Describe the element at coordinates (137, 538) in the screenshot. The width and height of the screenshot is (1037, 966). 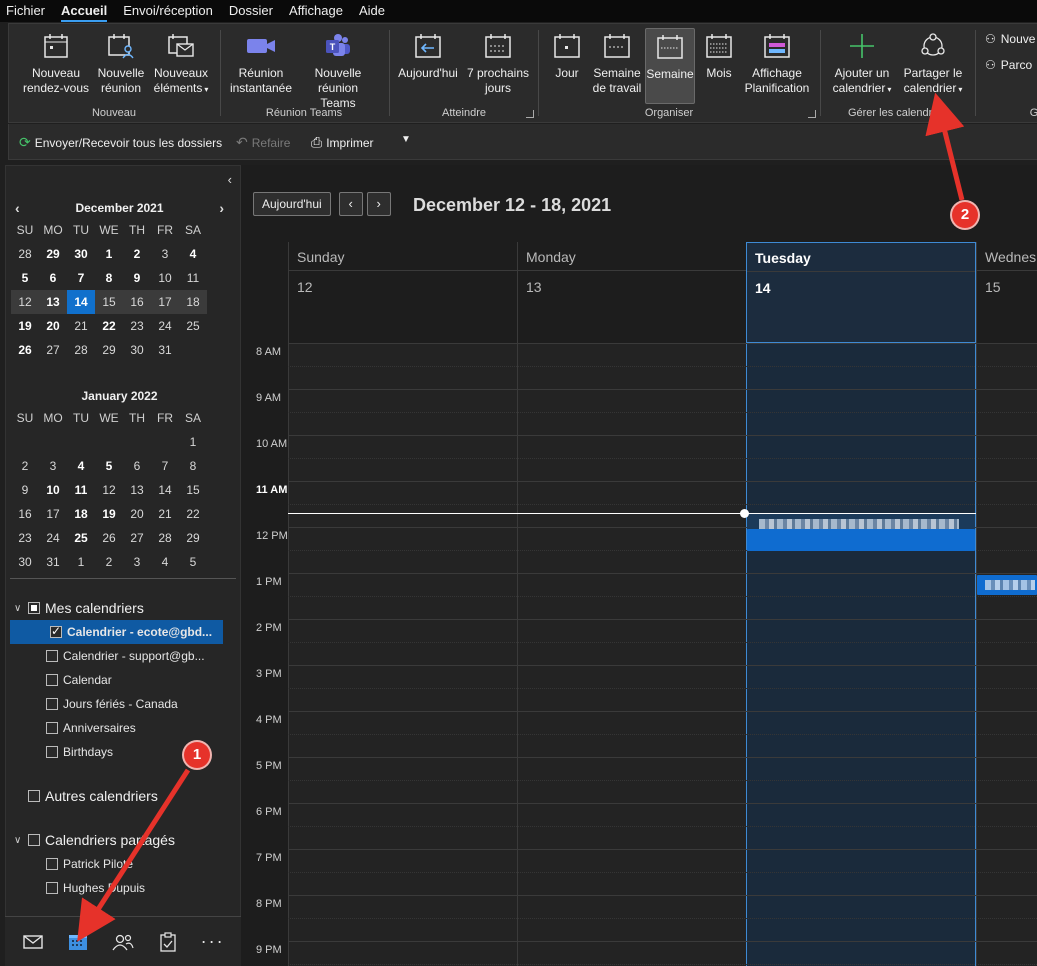
I see `mini-calendar-day: 27` at that location.